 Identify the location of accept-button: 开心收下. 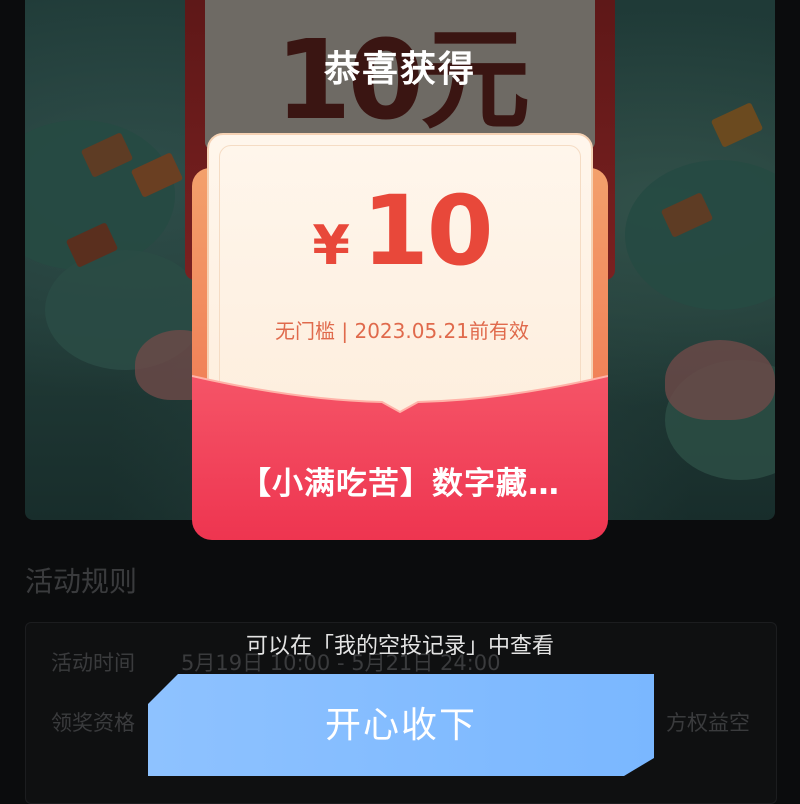
(401, 725).